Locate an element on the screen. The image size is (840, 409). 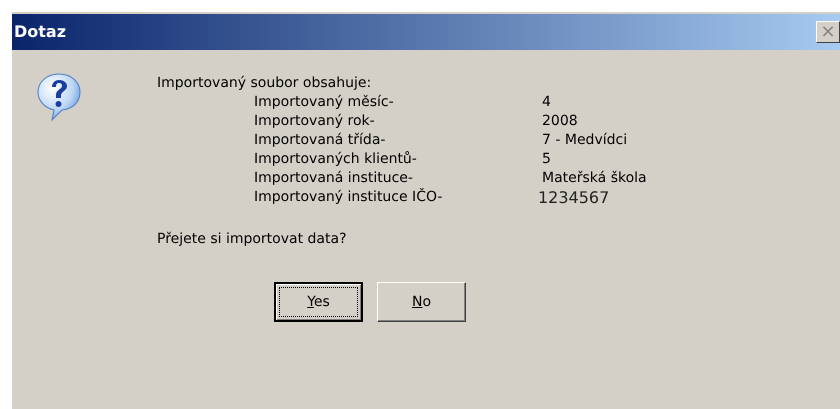
field-value: 7 - Medvídci is located at coordinates (585, 140).